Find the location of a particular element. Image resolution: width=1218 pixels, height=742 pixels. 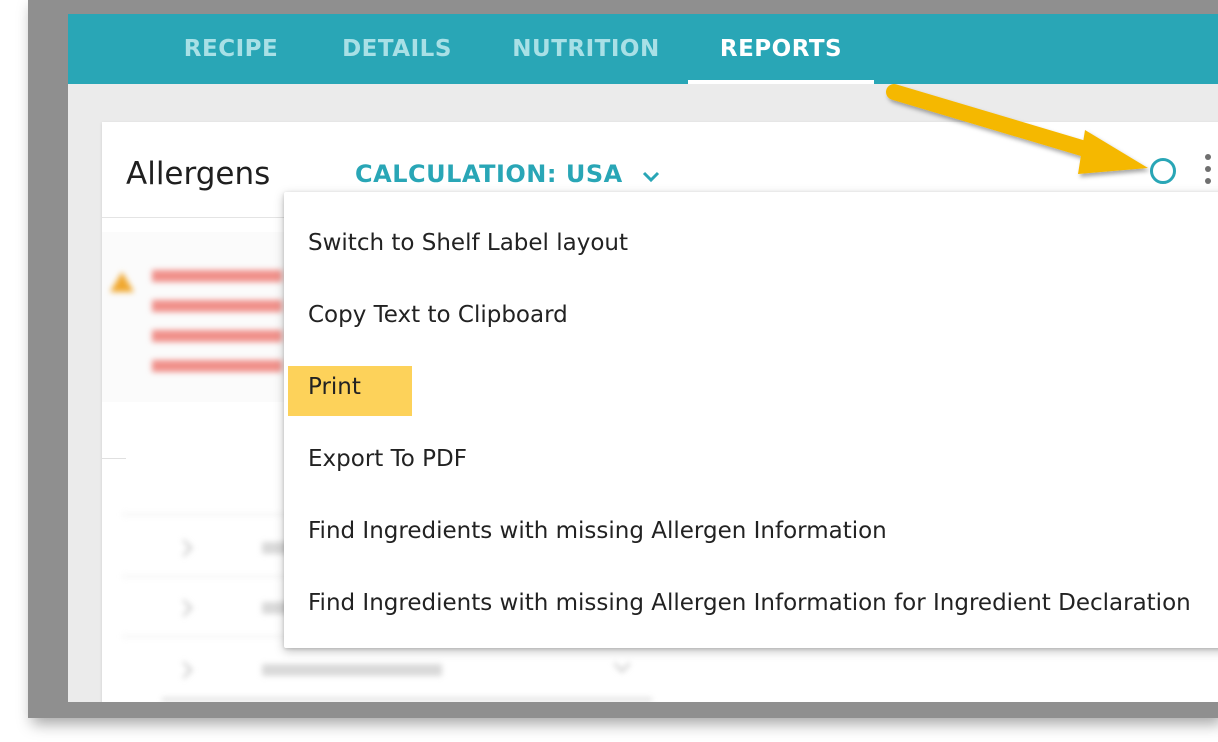

menu-item-copy-text: Copy Text to Clipboard is located at coordinates (751, 316).